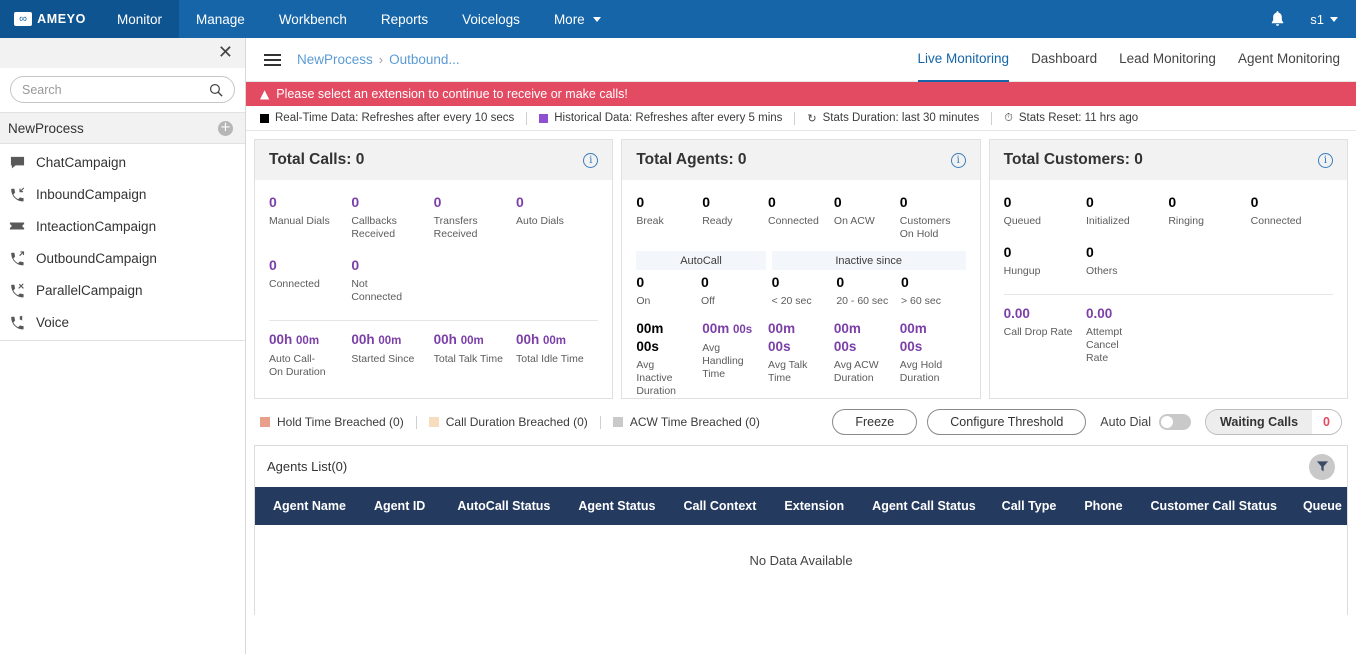 The width and height of the screenshot is (1356, 654). I want to click on sidebar-item-outboundcampaign: OutboundCampaign, so click(122, 258).